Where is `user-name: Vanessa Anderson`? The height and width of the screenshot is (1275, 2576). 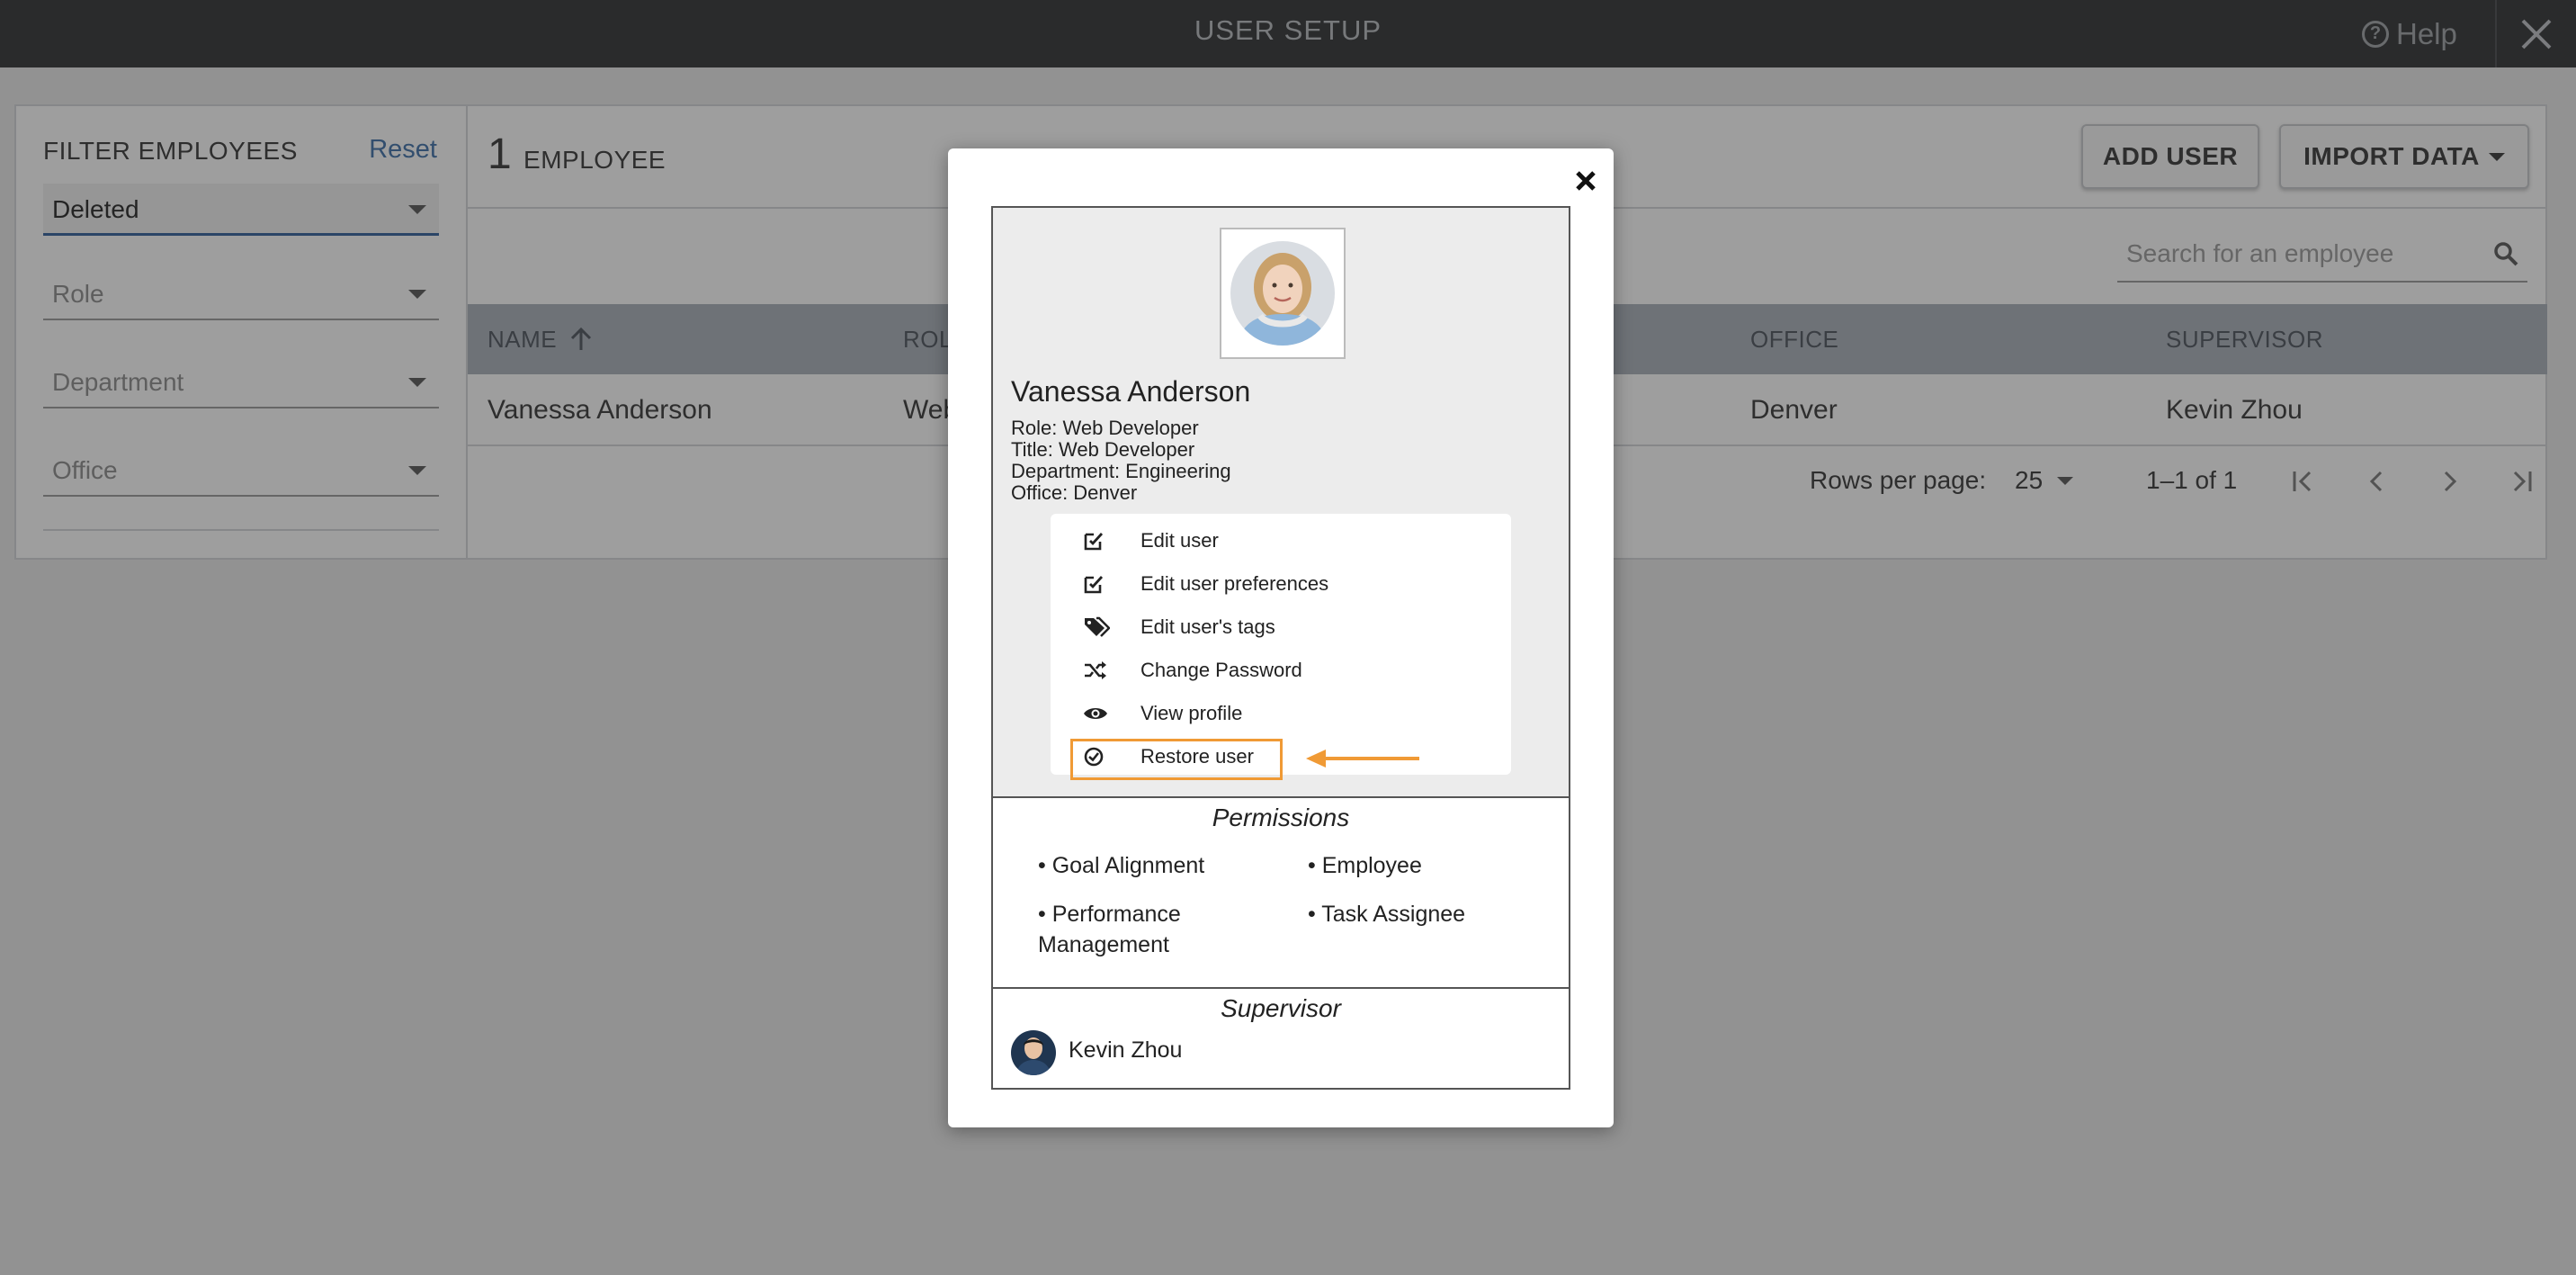
user-name: Vanessa Anderson is located at coordinates (1131, 391).